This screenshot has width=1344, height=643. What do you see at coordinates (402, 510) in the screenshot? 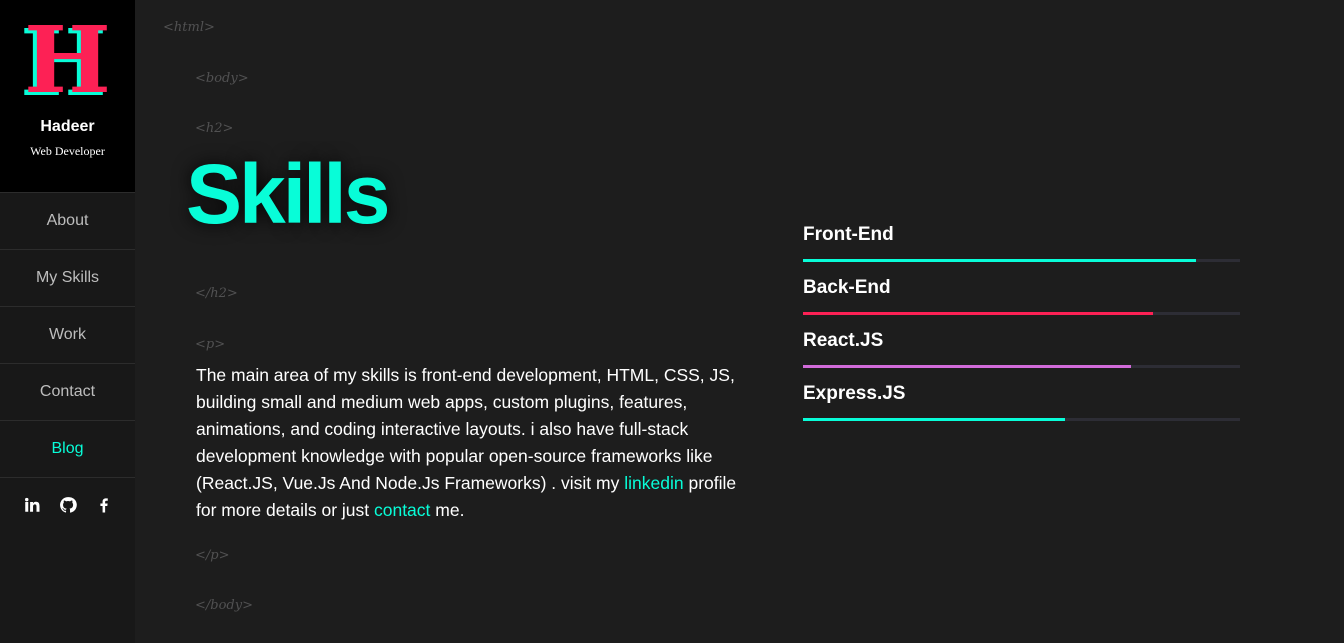
I see `contact-link: contact` at bounding box center [402, 510].